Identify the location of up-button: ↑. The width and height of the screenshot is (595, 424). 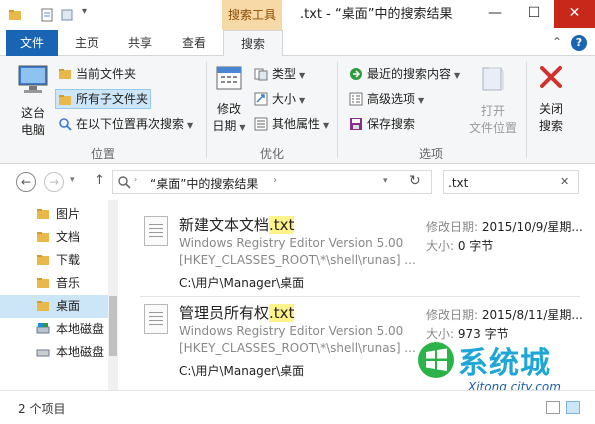
(99, 180).